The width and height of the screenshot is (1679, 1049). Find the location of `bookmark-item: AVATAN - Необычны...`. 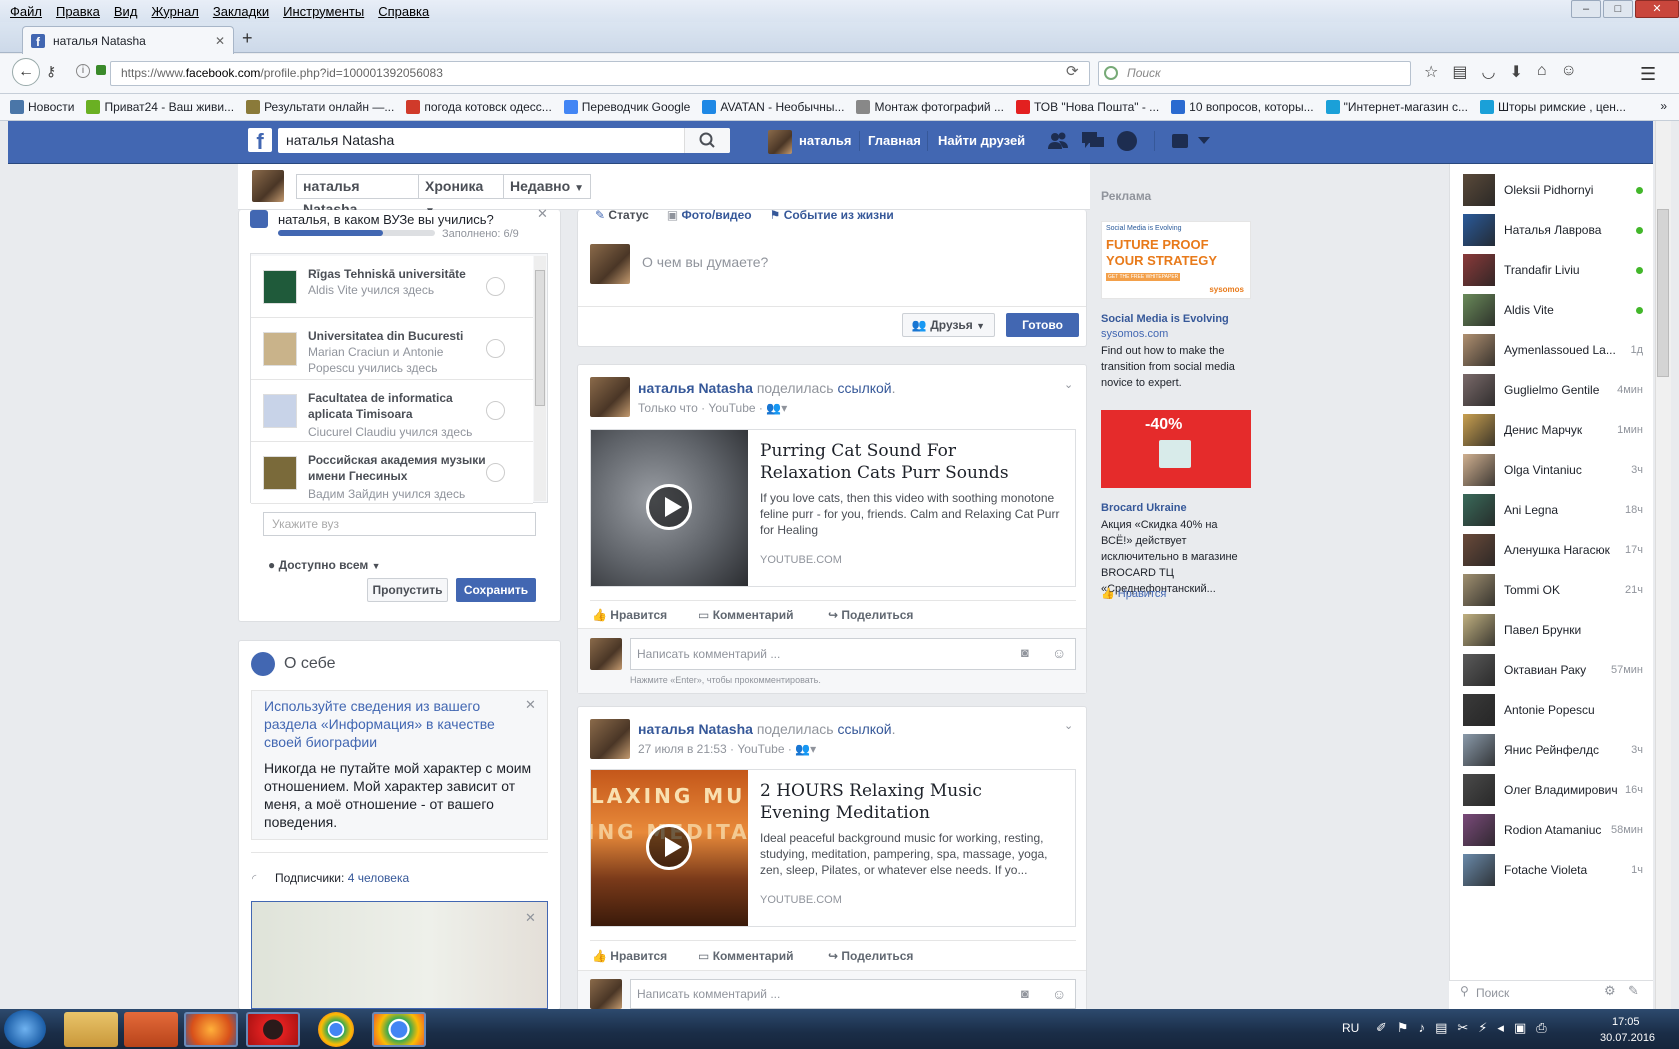

bookmark-item: AVATAN - Необычны... is located at coordinates (773, 107).